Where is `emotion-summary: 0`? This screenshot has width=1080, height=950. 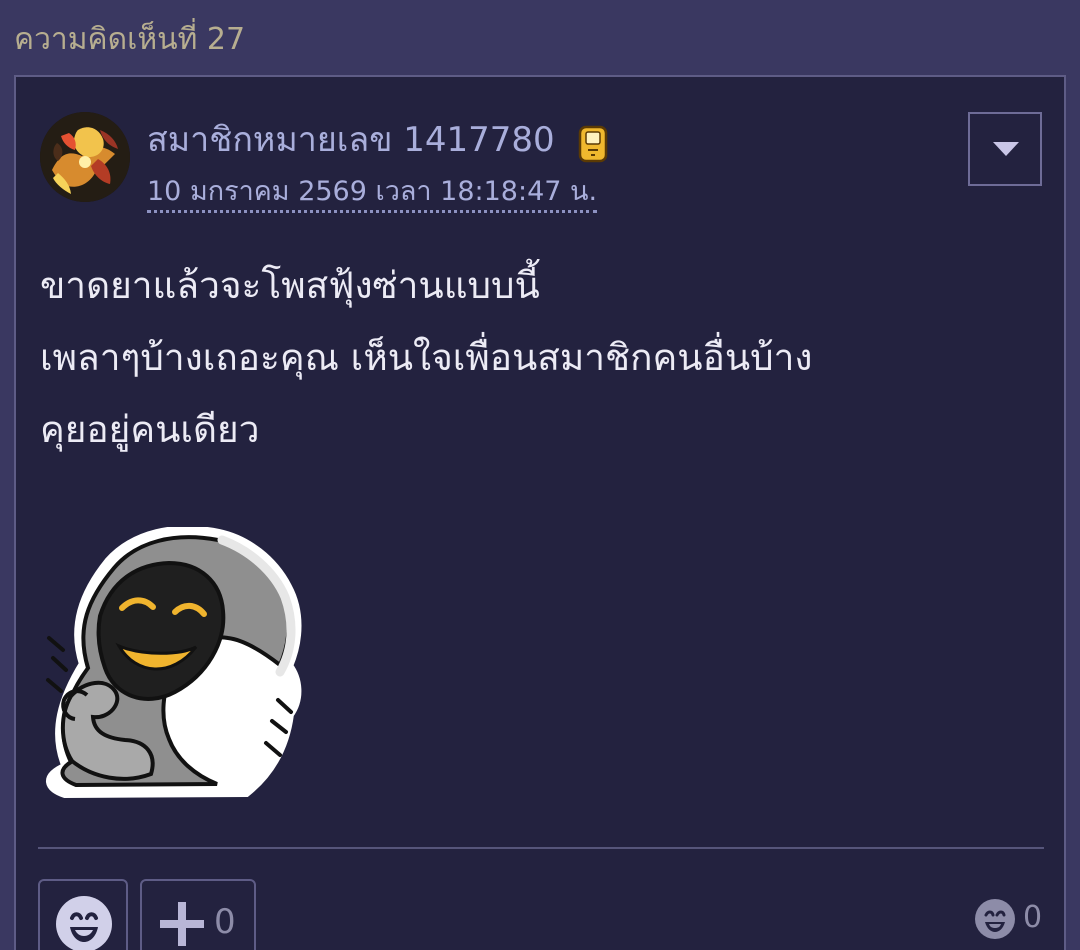 emotion-summary: 0 is located at coordinates (1014, 920).